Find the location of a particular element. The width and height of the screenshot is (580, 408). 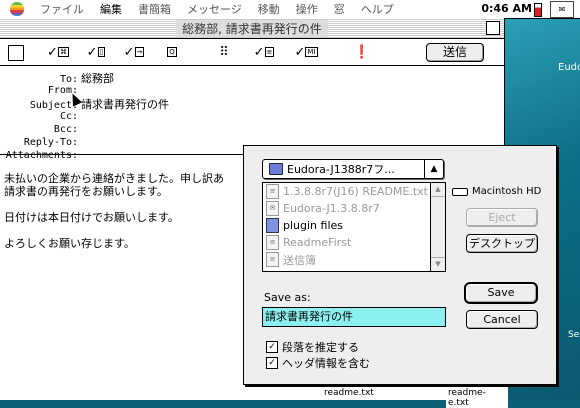

mailbox-file-icon: ≡ is located at coordinates (272, 259).